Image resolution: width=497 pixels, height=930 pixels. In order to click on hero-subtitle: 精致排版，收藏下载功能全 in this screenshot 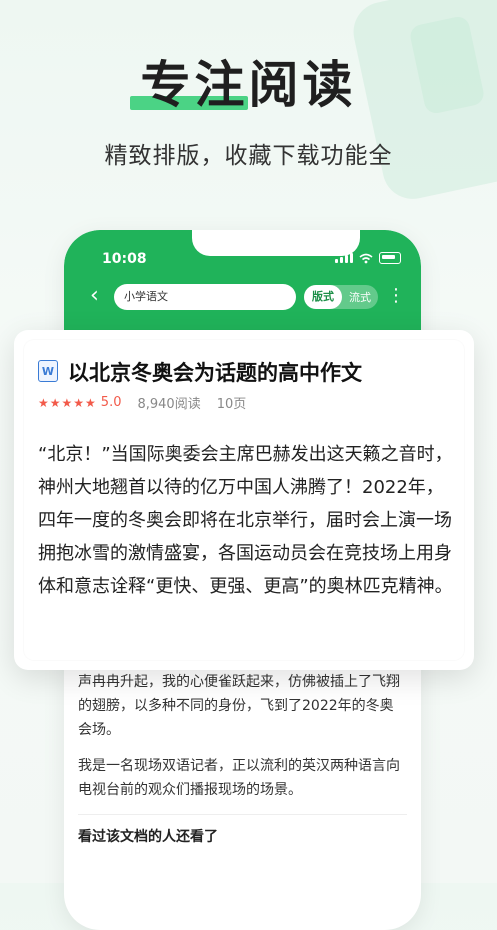, I will do `click(248, 156)`.